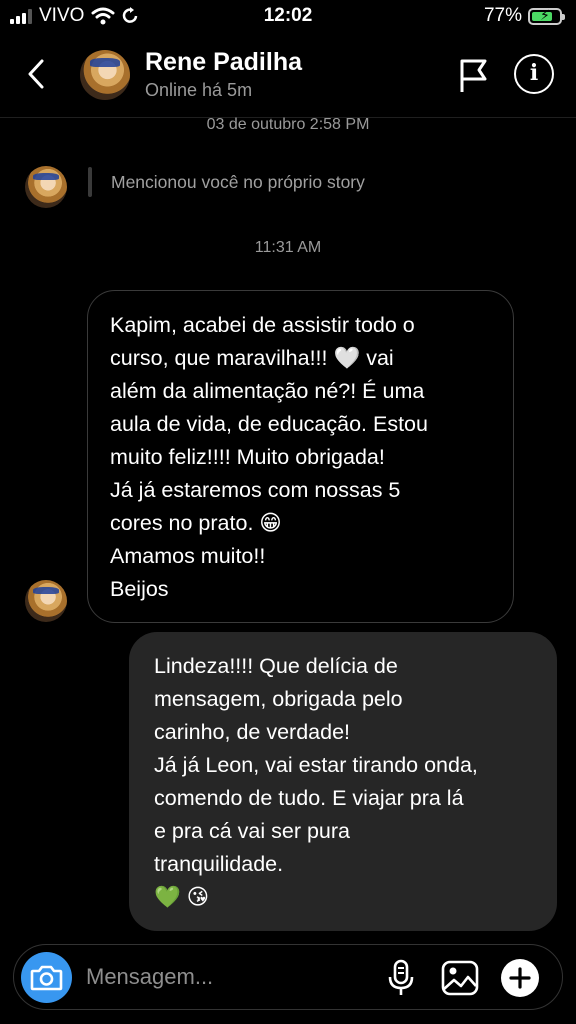 The height and width of the screenshot is (1024, 576). I want to click on camera-icon, so click(46, 978).